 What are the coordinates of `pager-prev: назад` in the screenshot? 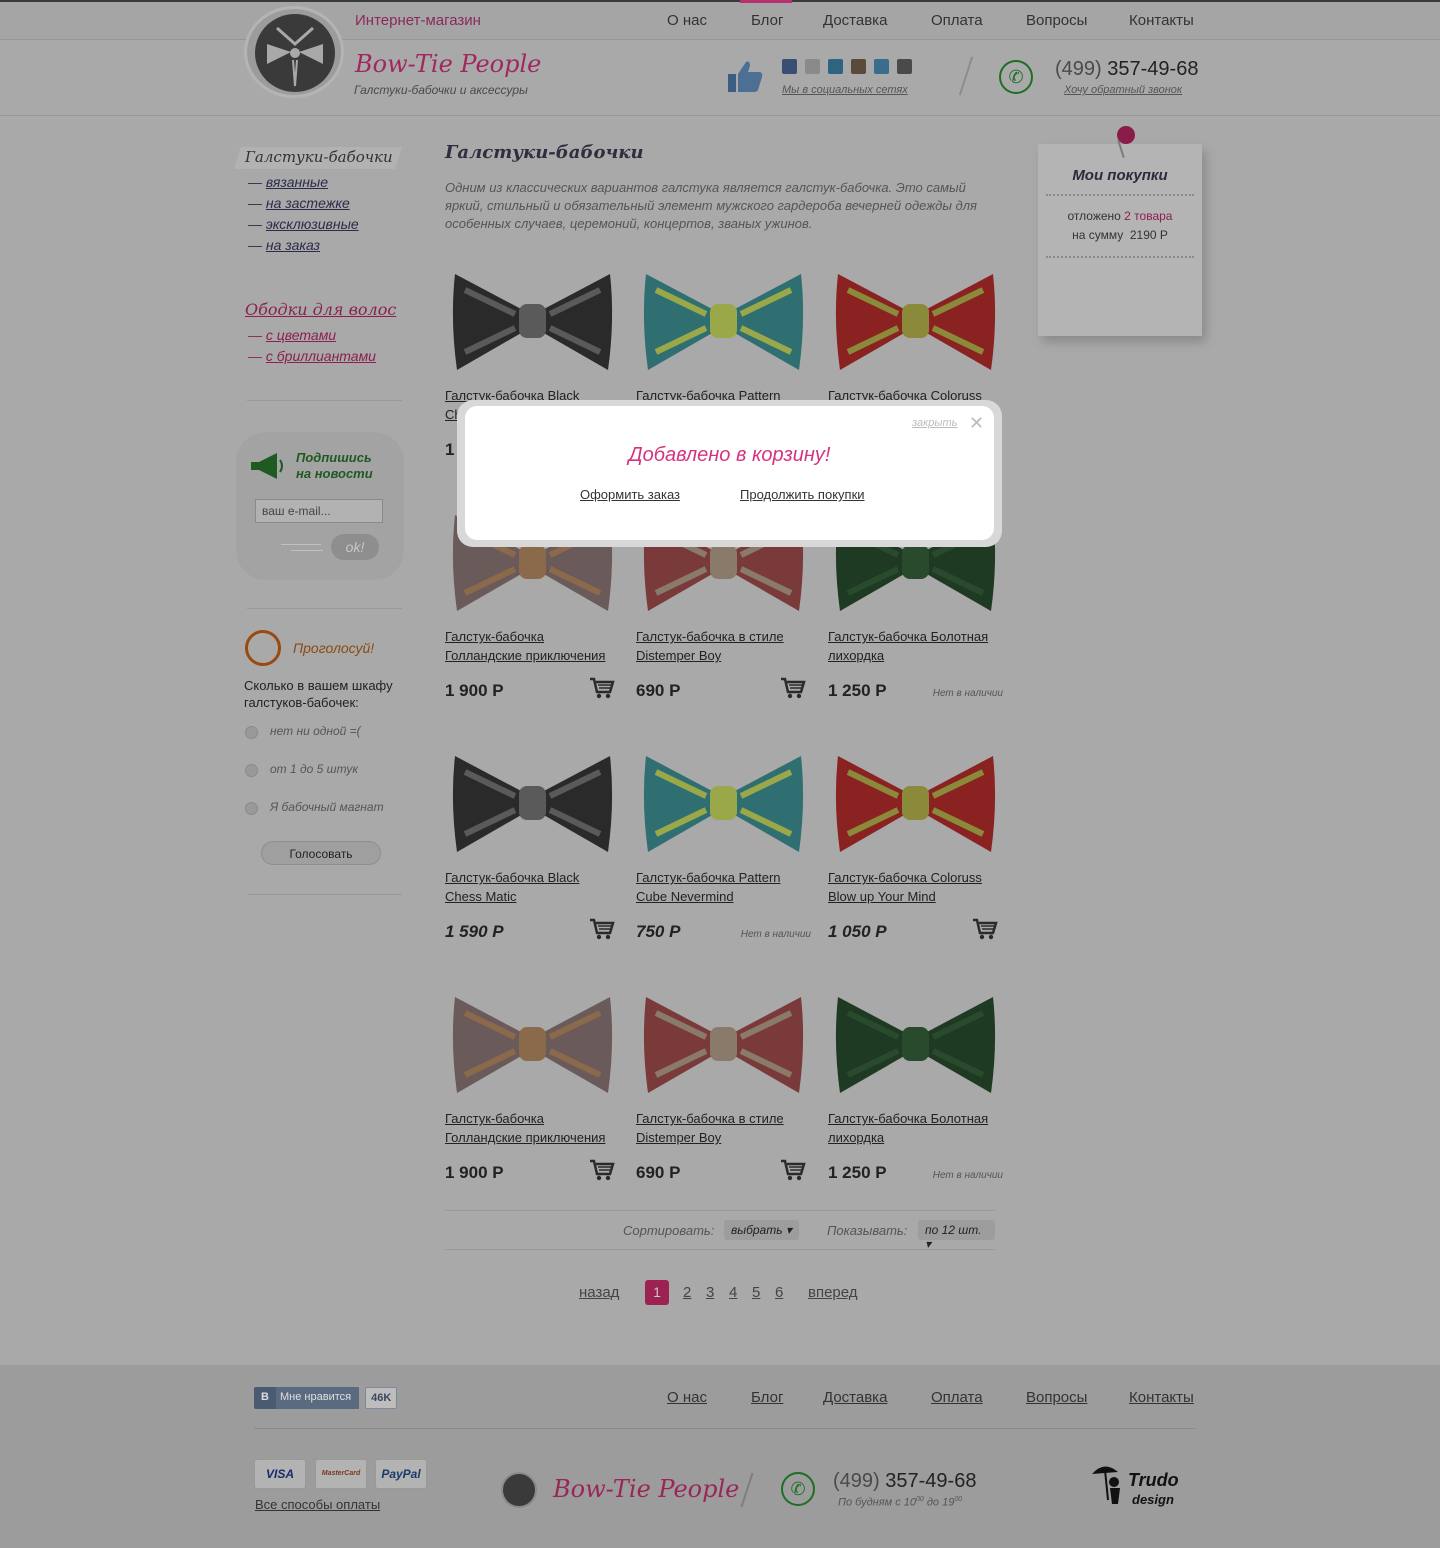 It's located at (599, 1292).